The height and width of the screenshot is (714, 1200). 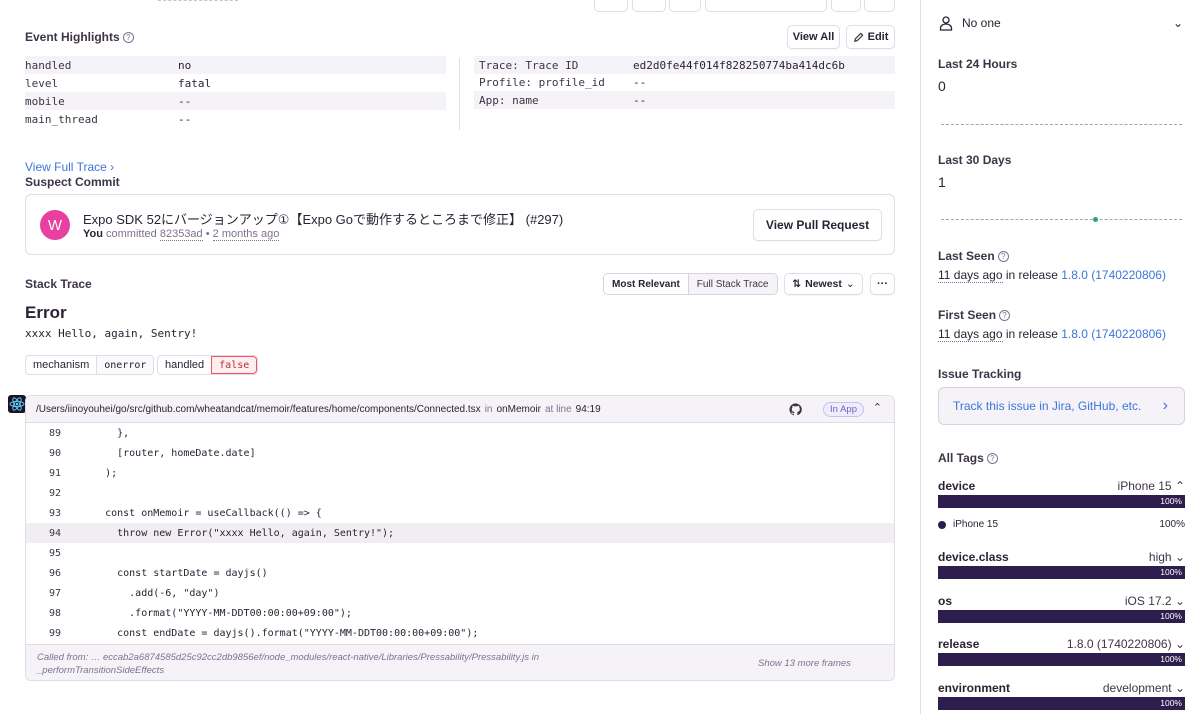 I want to click on tag-environment-bar: 100%, so click(x=1061, y=703).